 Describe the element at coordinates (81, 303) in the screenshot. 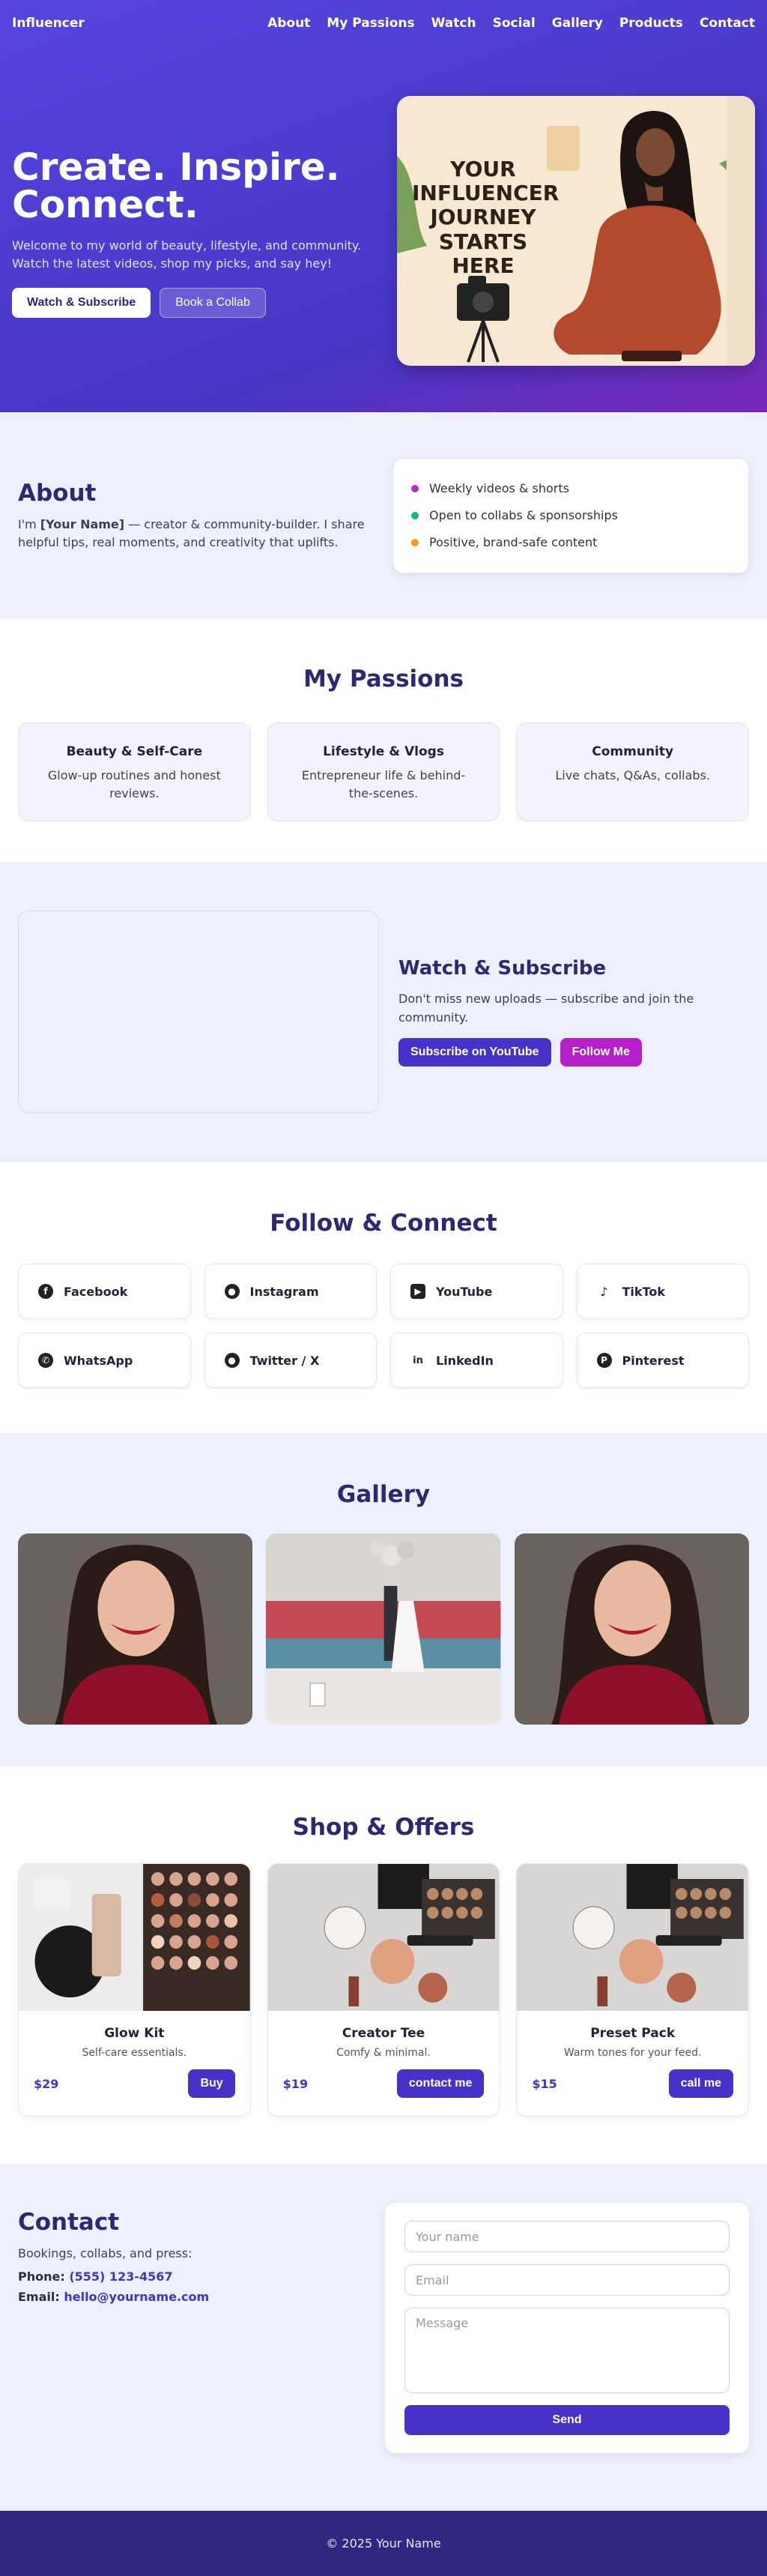

I see `watch-subscribe-button: Watch & Subscribe` at that location.